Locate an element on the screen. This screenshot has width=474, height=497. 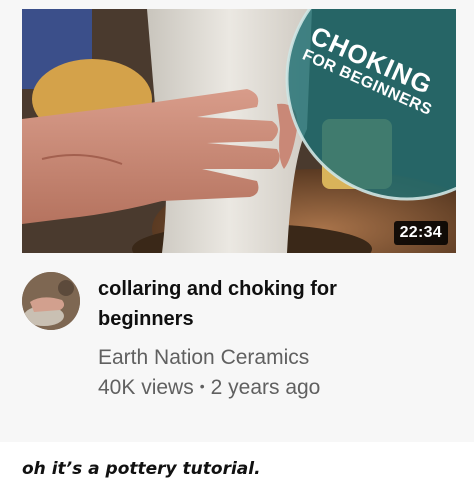
video-stats: 40K views • 2 years ago is located at coordinates (209, 388).